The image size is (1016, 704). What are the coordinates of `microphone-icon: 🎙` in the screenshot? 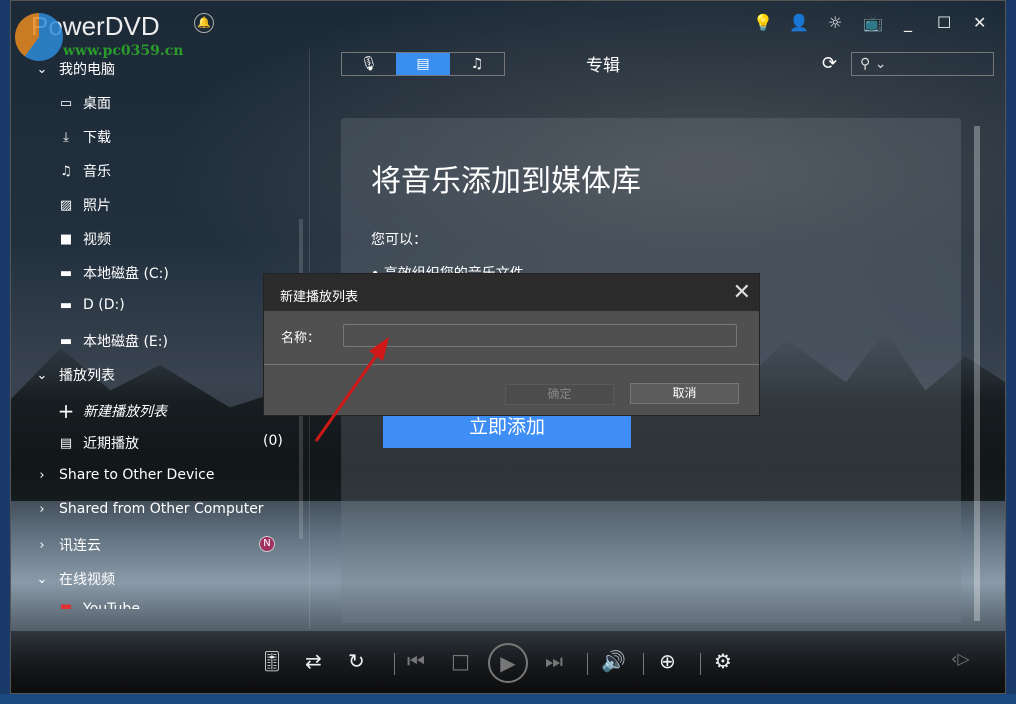 It's located at (369, 64).